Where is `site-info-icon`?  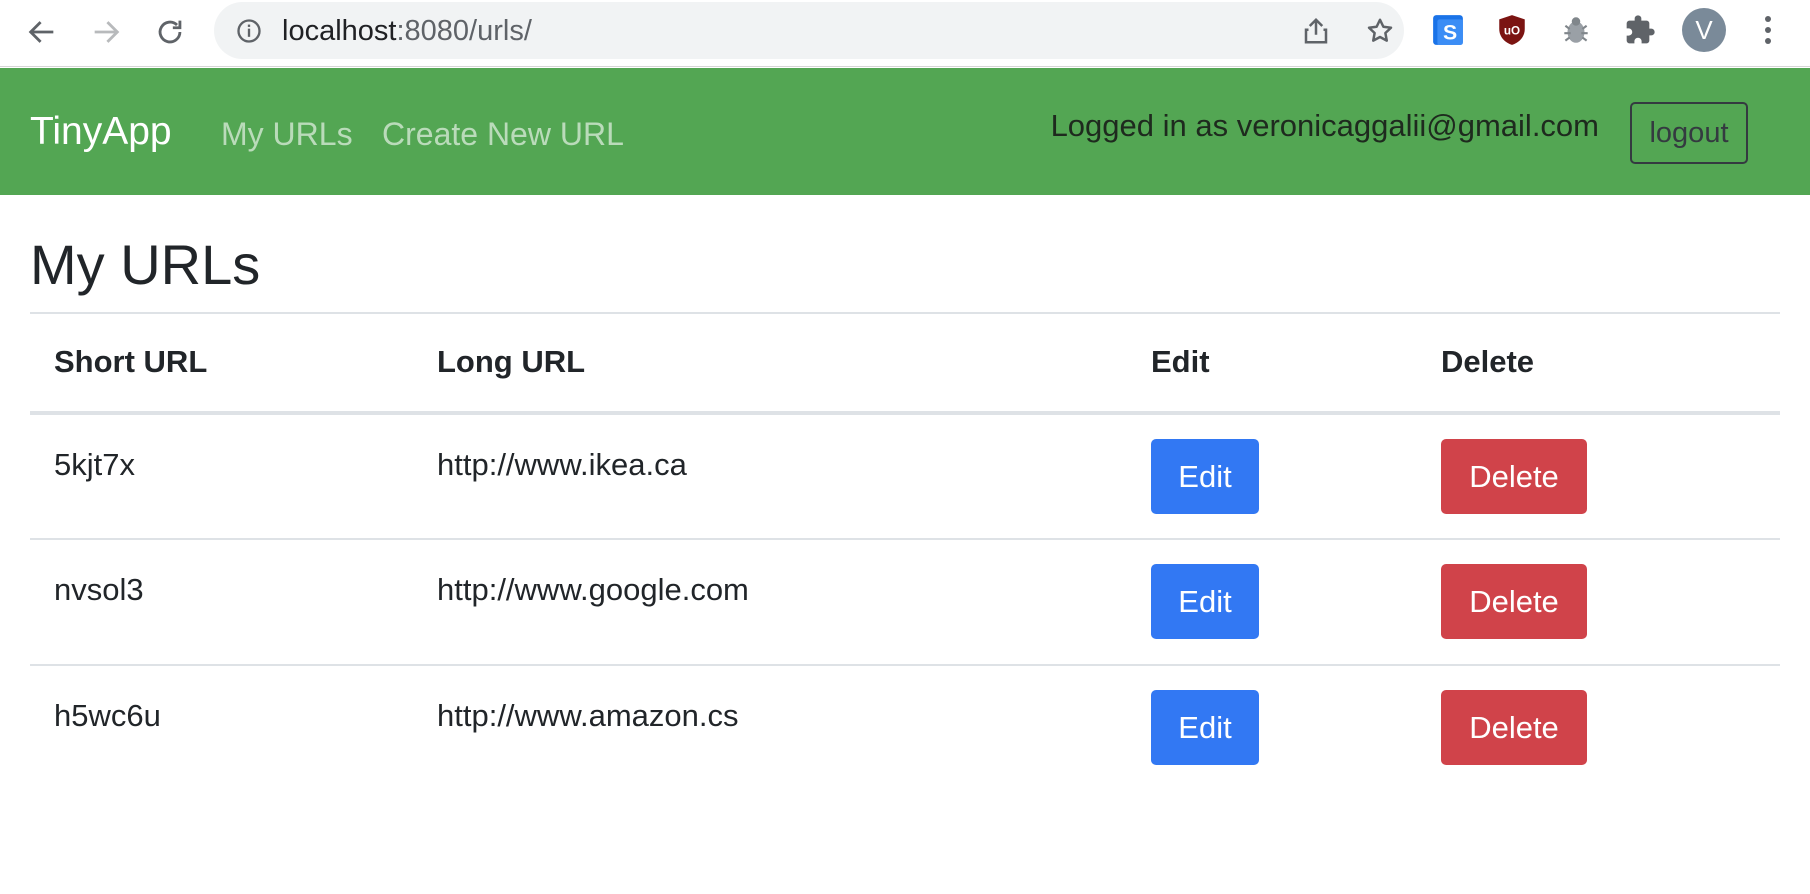 site-info-icon is located at coordinates (249, 31).